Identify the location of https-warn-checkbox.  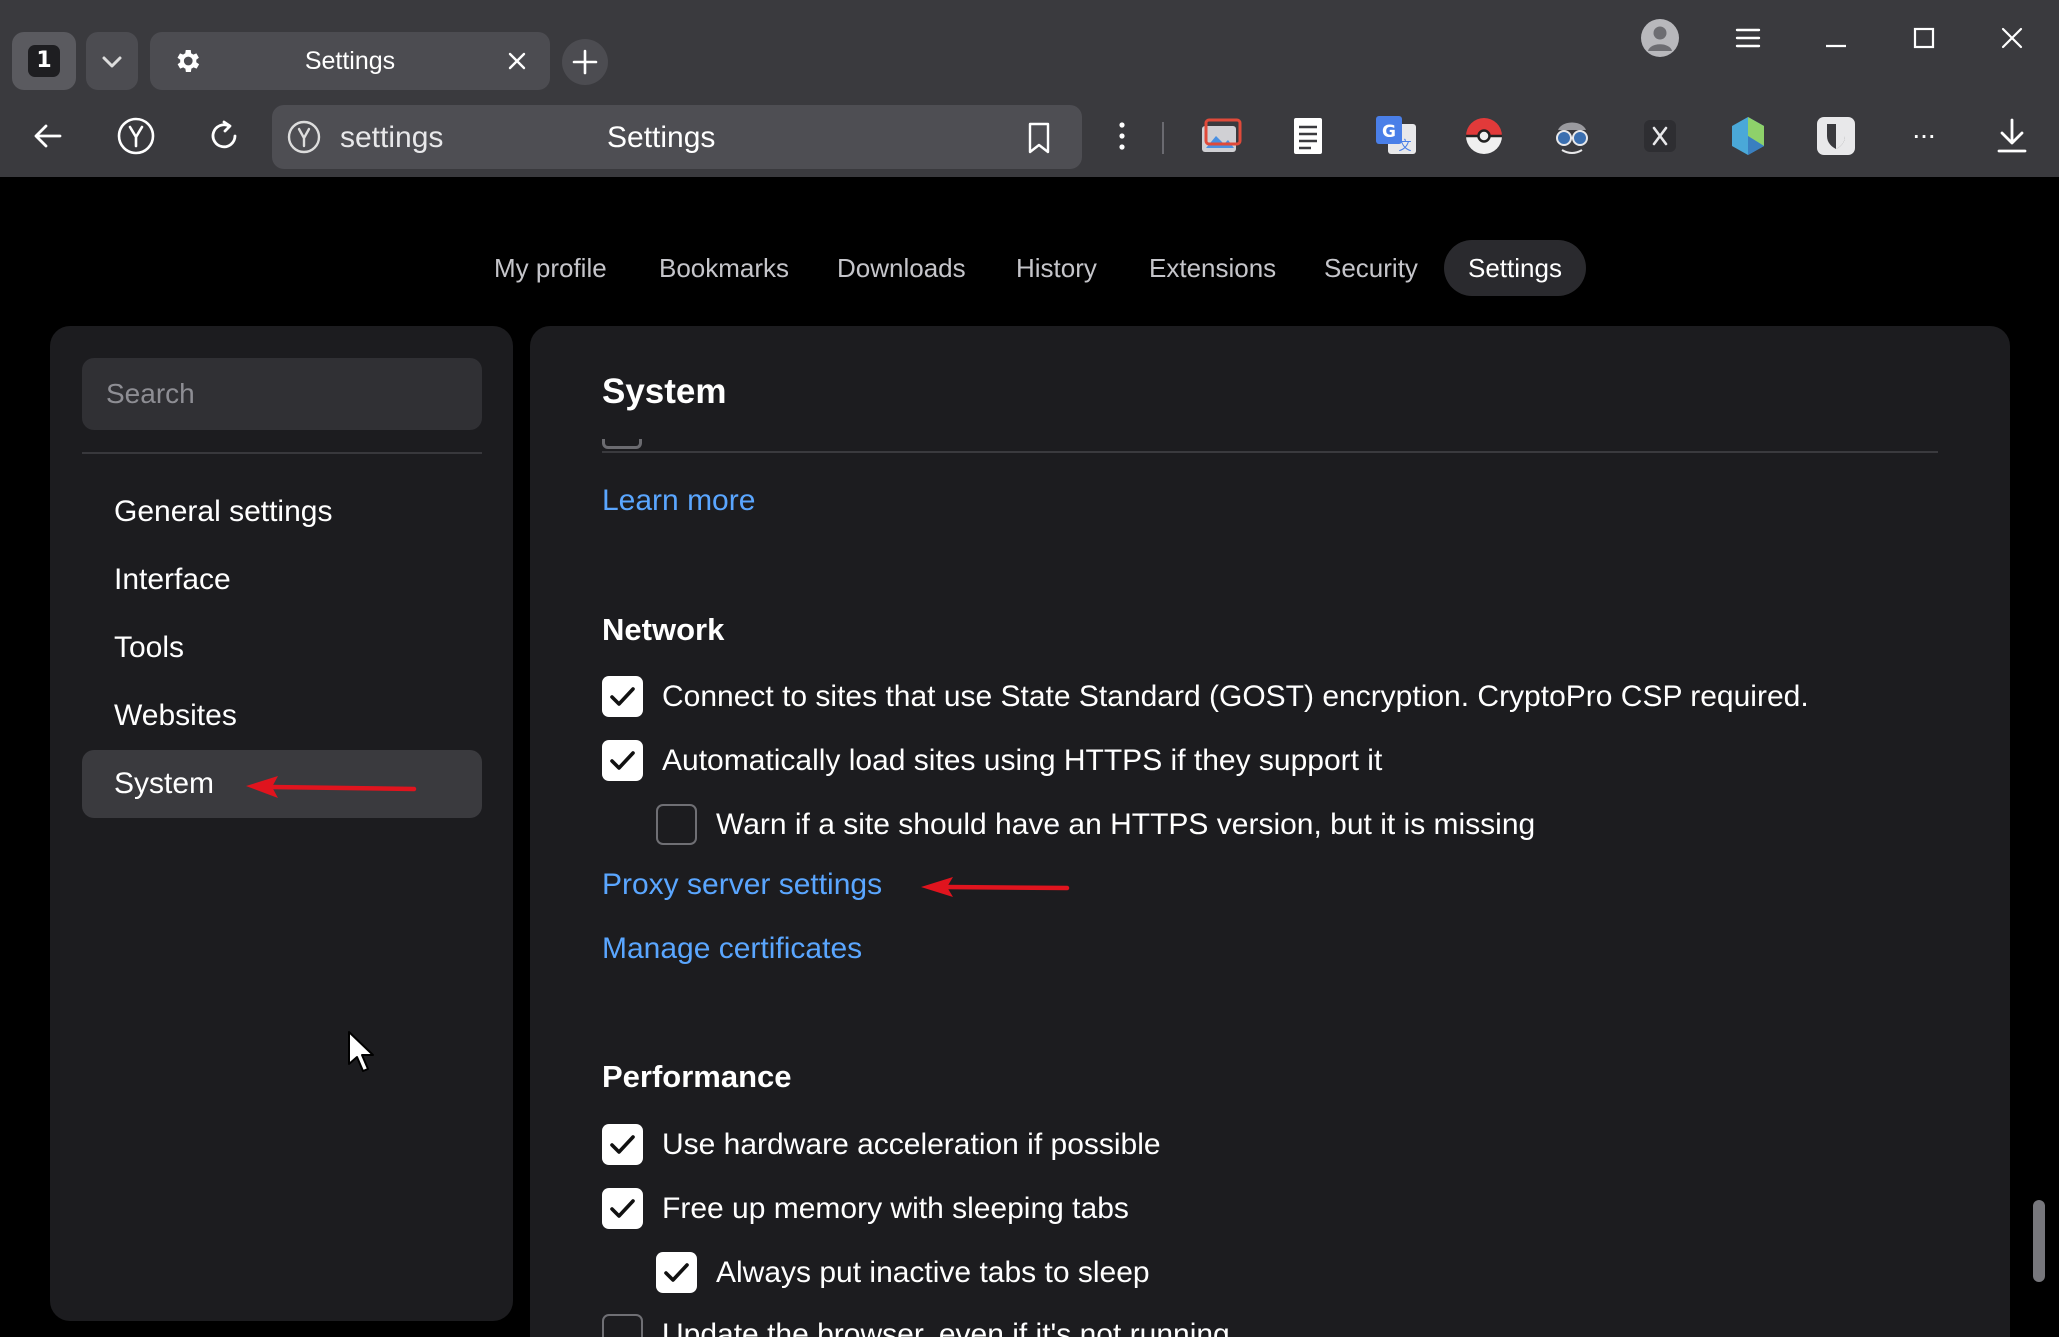
(676, 824).